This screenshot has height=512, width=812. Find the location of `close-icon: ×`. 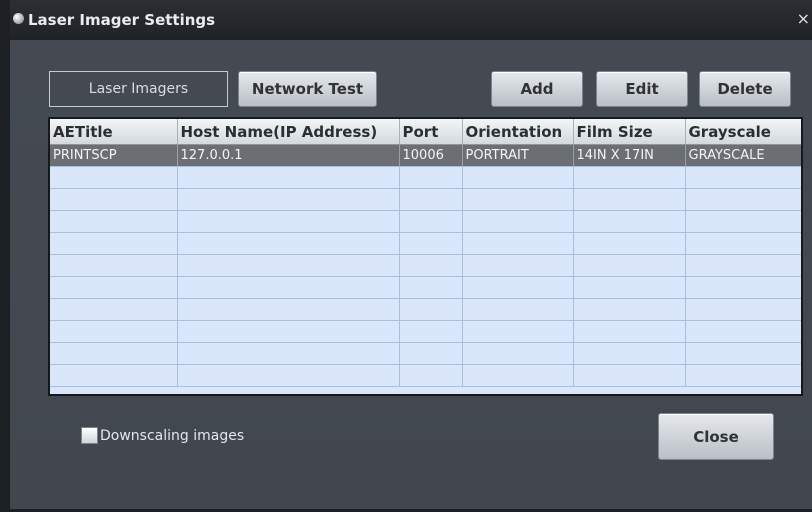

close-icon: × is located at coordinates (803, 18).